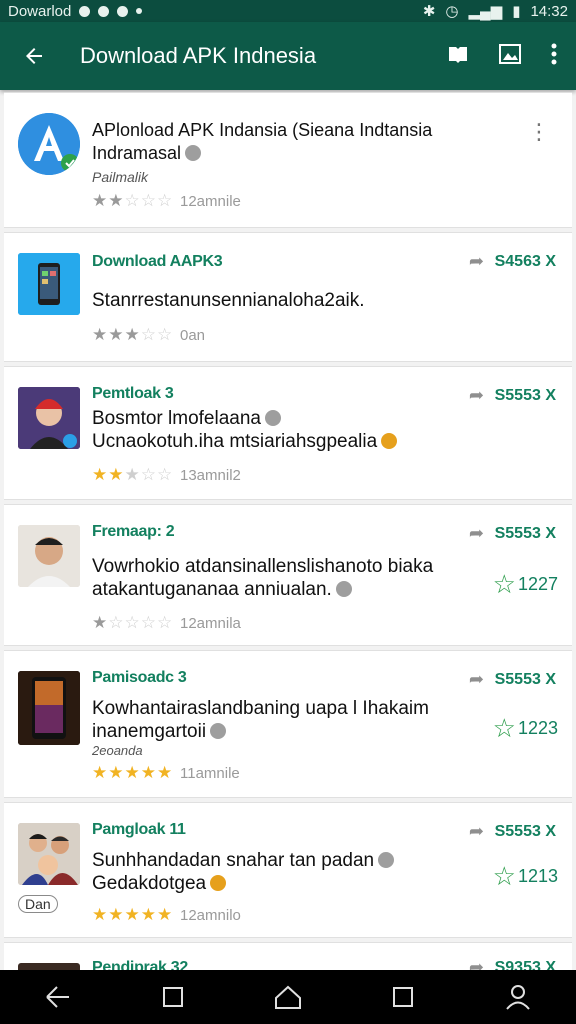  I want to click on page-title: Download APK Indnesia, so click(198, 55).